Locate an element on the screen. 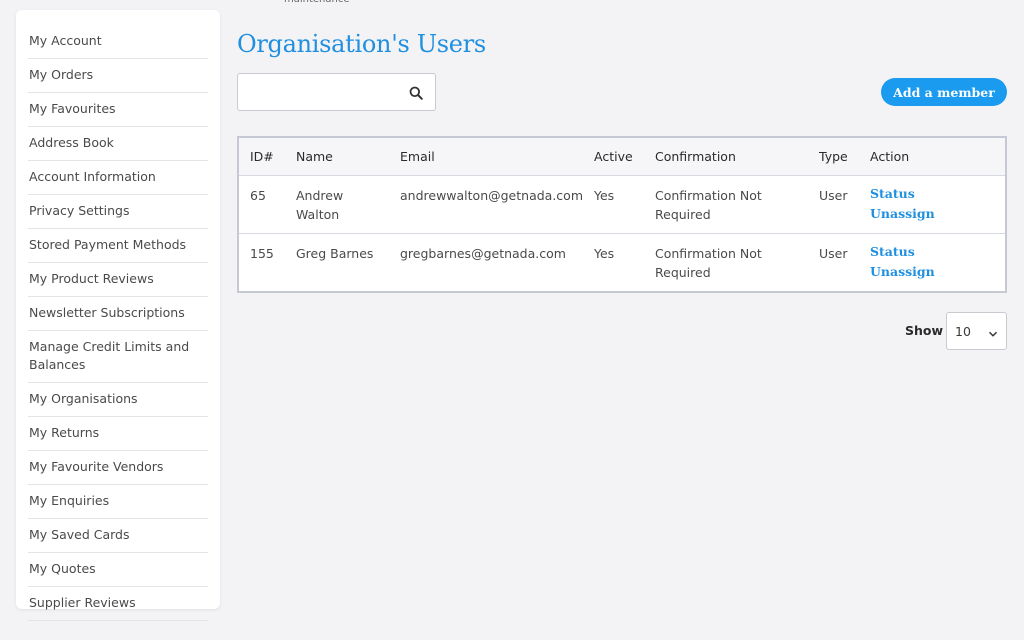 The height and width of the screenshot is (640, 1024). sidebar-item-stored-payment-methods: Stored Payment Methods is located at coordinates (118, 246).